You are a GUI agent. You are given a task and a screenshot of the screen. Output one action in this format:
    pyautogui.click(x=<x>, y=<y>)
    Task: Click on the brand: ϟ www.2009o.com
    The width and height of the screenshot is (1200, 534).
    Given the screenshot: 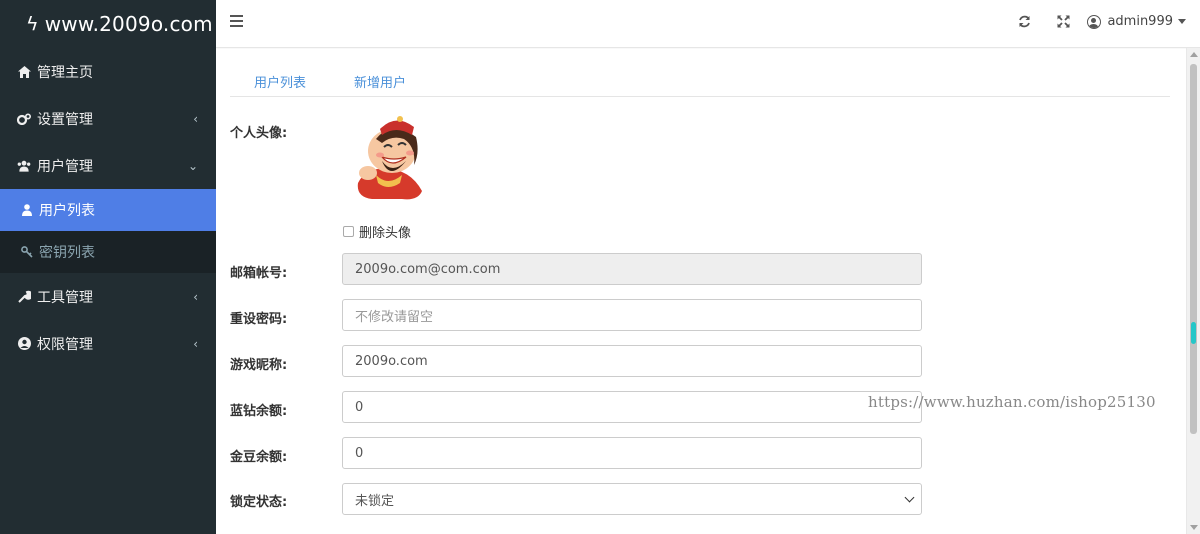 What is the action you would take?
    pyautogui.click(x=108, y=24)
    